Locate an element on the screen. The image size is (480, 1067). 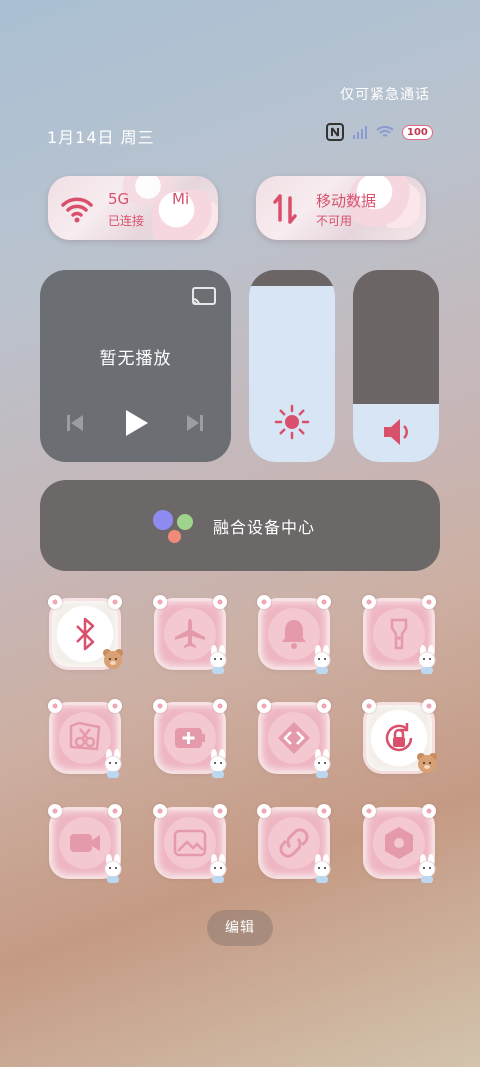
nfc-icon is located at coordinates (335, 132).